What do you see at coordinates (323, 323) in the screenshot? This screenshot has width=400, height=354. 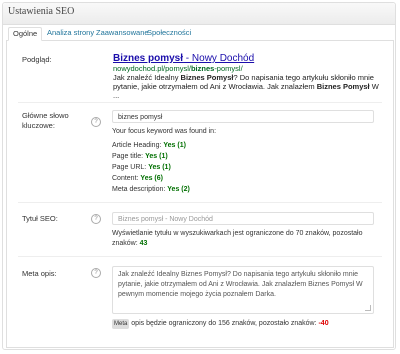 I see `meta-remaining-count: -40` at bounding box center [323, 323].